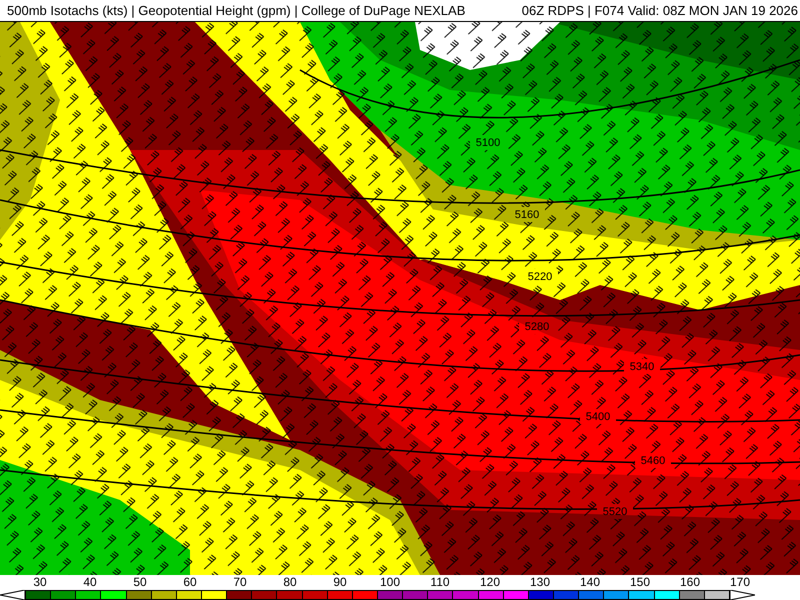 Image resolution: width=800 pixels, height=600 pixels. I want to click on contour-label: 5220, so click(540, 277).